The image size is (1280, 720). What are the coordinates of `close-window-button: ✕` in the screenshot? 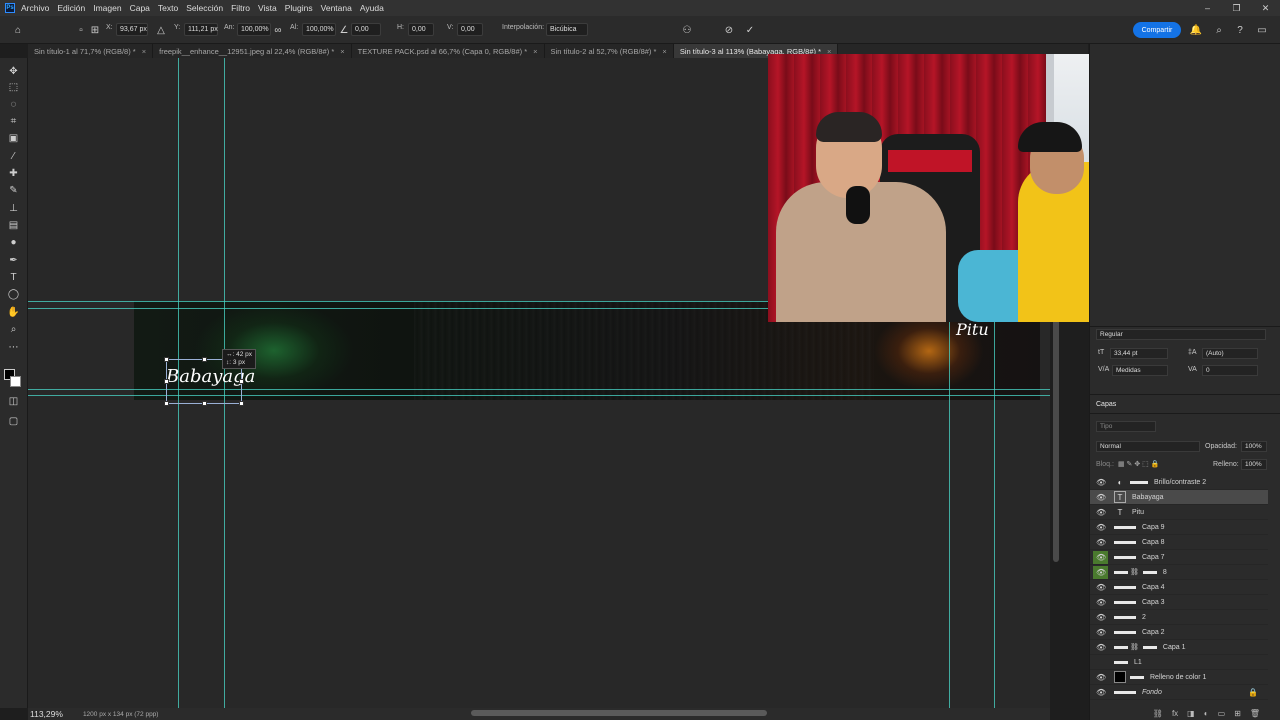 It's located at (1265, 8).